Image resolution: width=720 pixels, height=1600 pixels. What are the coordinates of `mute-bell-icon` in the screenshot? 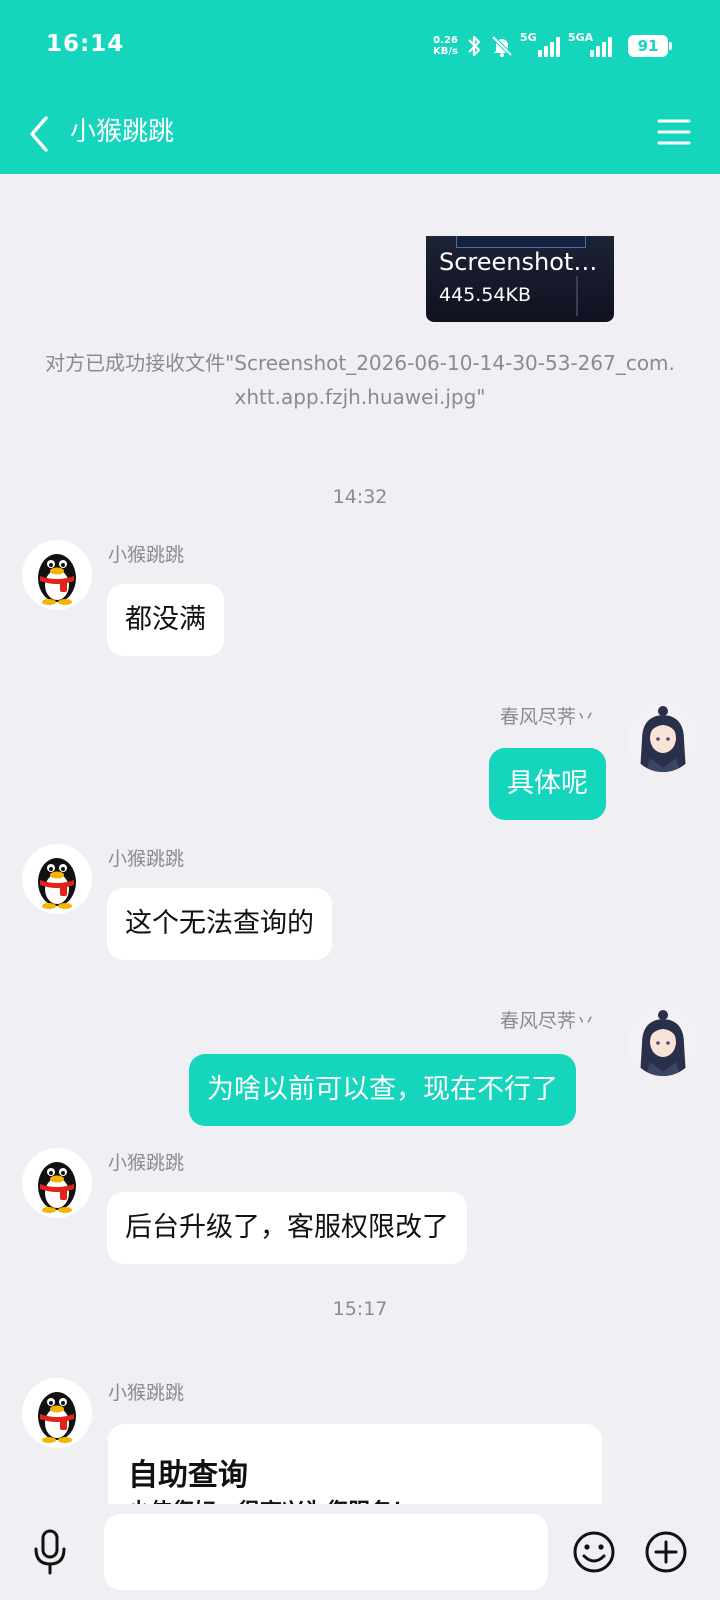 It's located at (502, 46).